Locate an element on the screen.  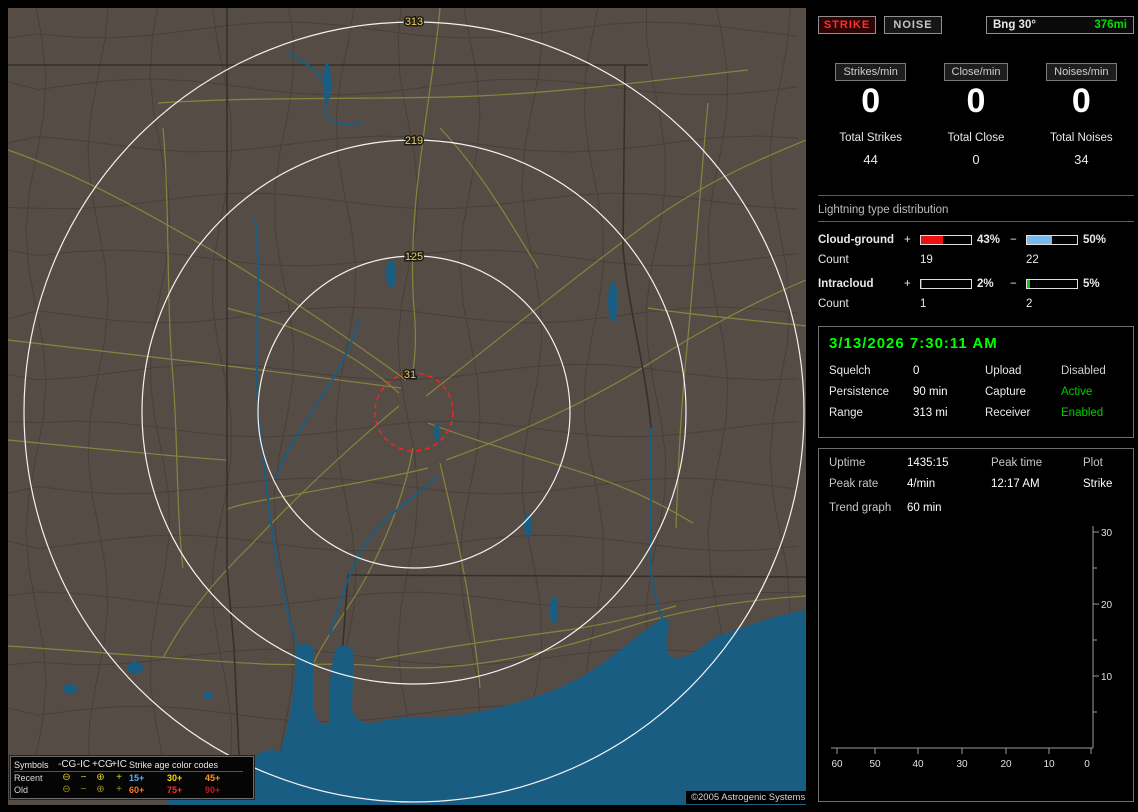
total-strikes-label: Total Strikes is located at coordinates (870, 138).